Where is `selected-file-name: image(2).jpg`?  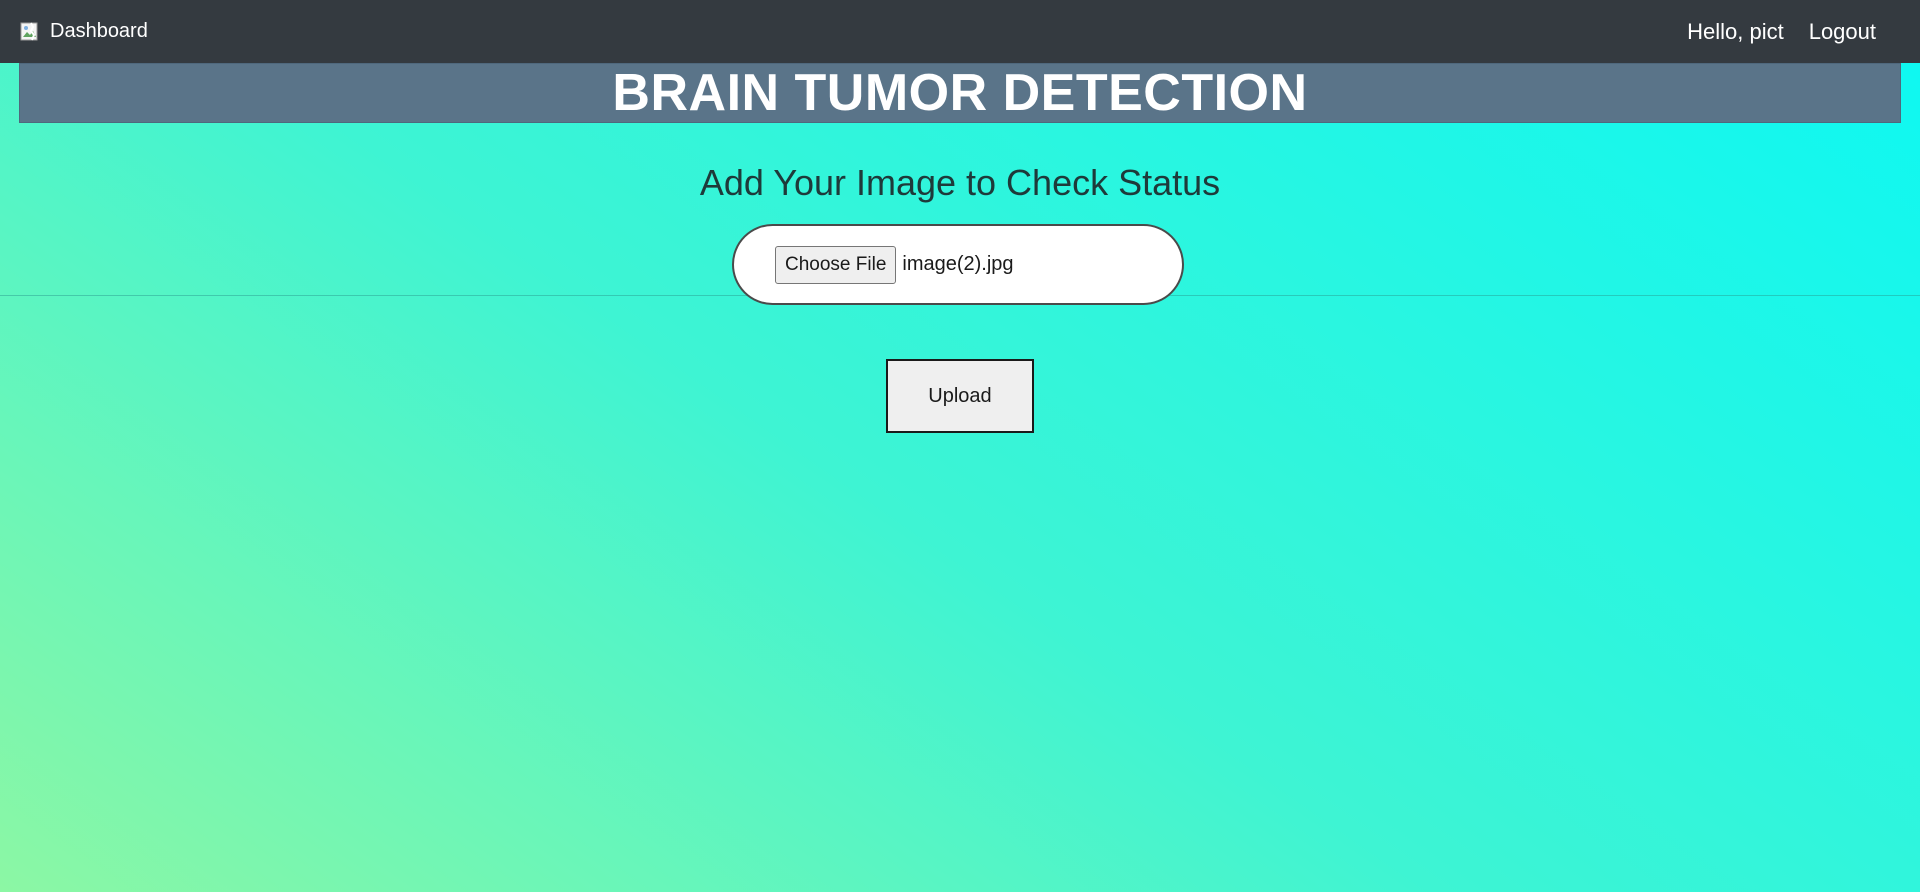 selected-file-name: image(2).jpg is located at coordinates (958, 264).